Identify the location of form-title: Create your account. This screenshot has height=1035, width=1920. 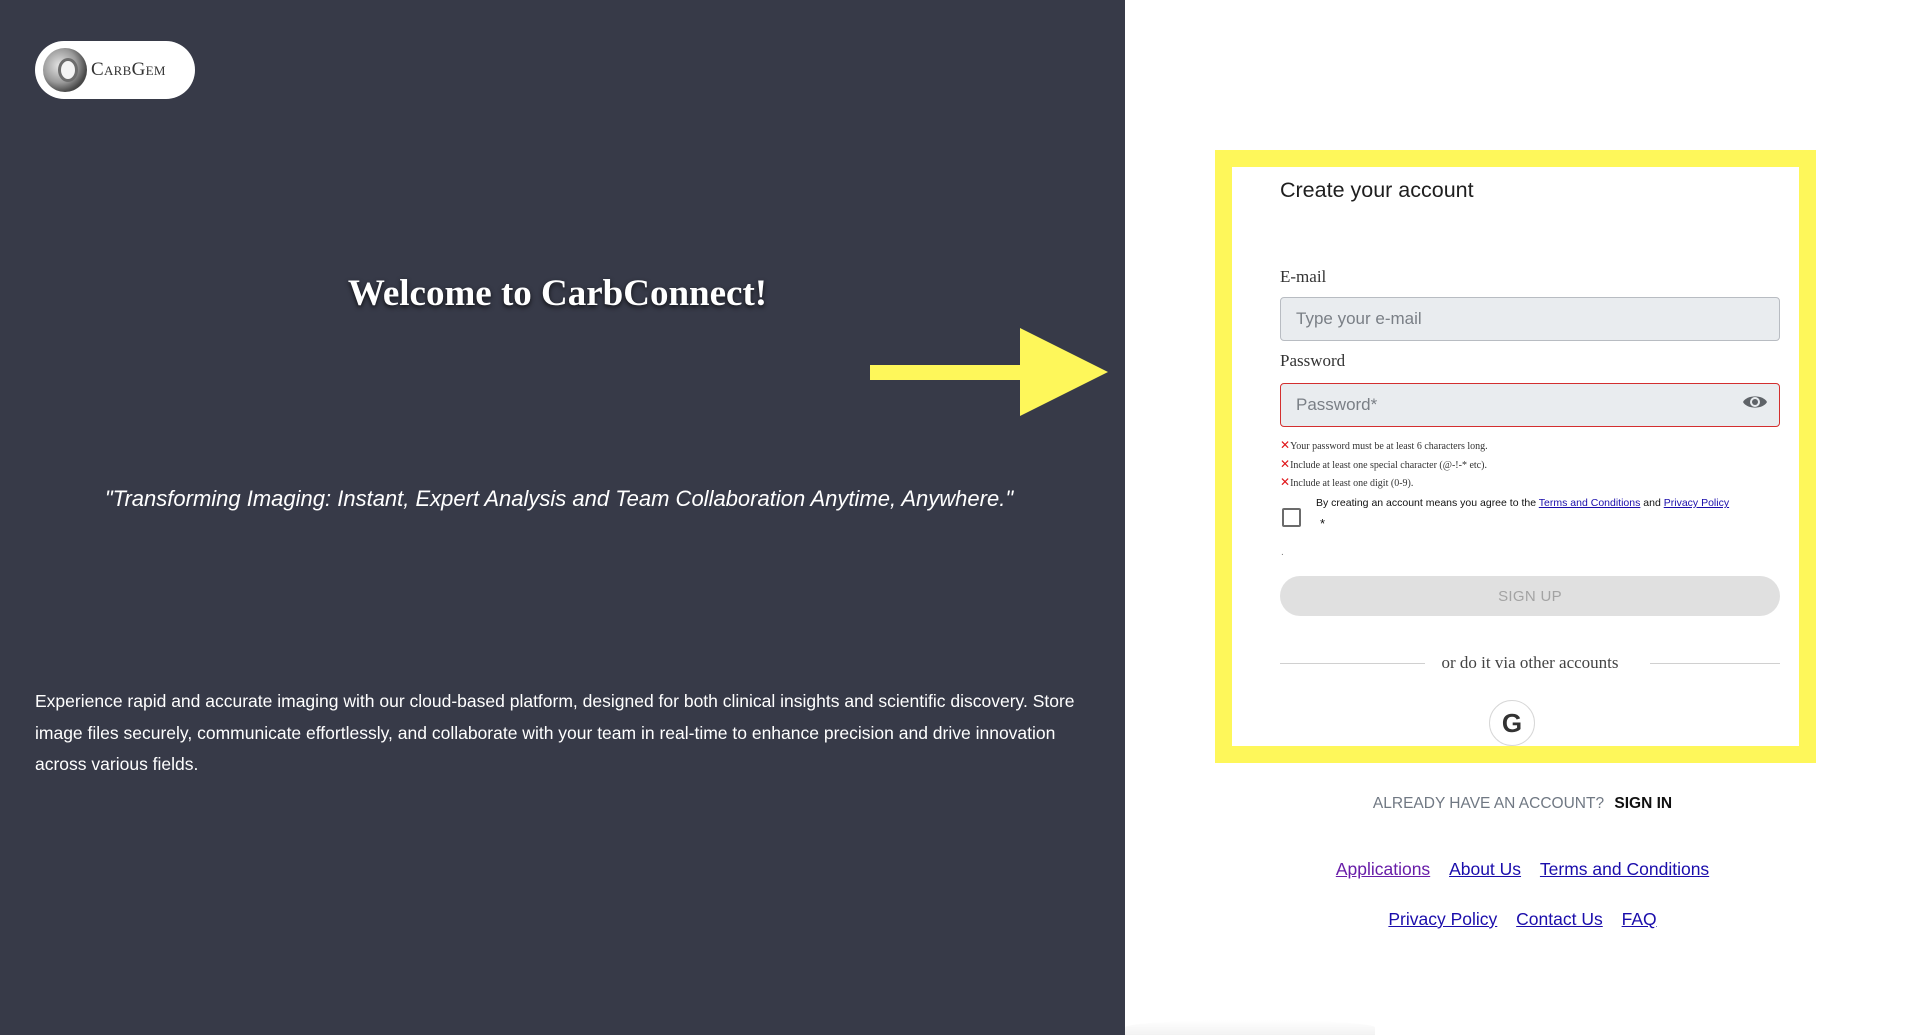
(1377, 190).